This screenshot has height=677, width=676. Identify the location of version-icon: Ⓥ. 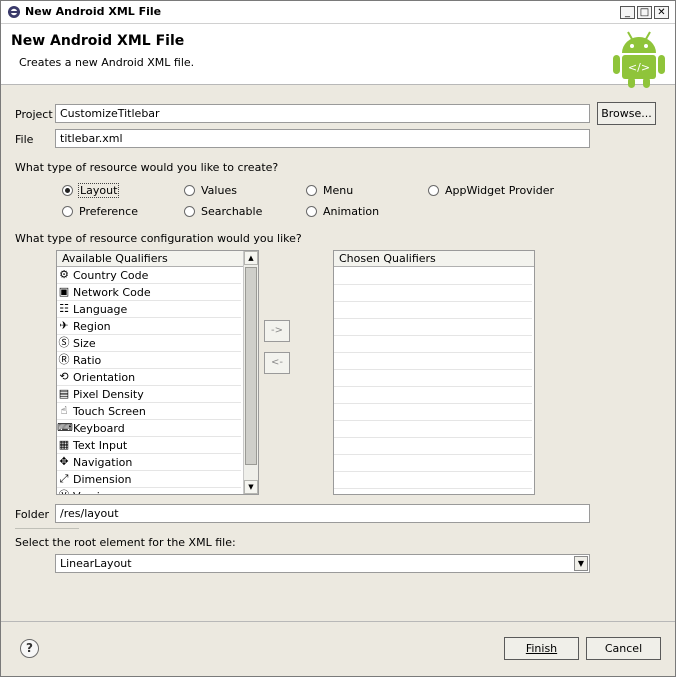
(64, 491).